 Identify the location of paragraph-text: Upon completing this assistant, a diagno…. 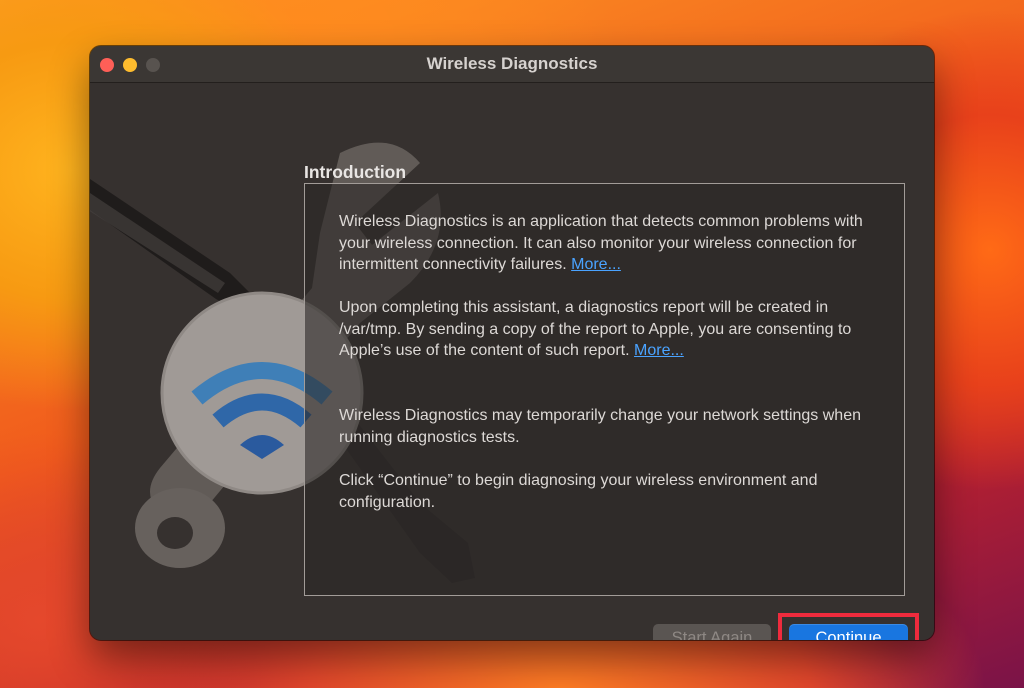
(595, 329).